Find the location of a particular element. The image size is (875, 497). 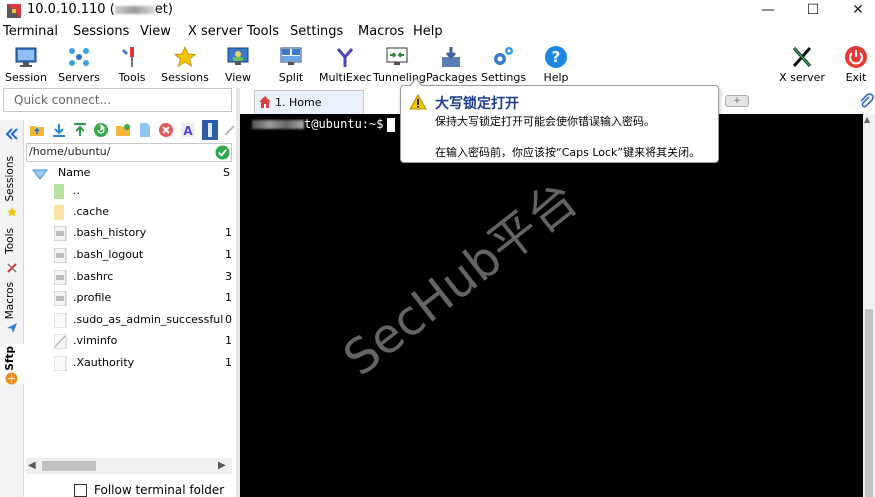

paper-plane-icon is located at coordinates (12, 328).